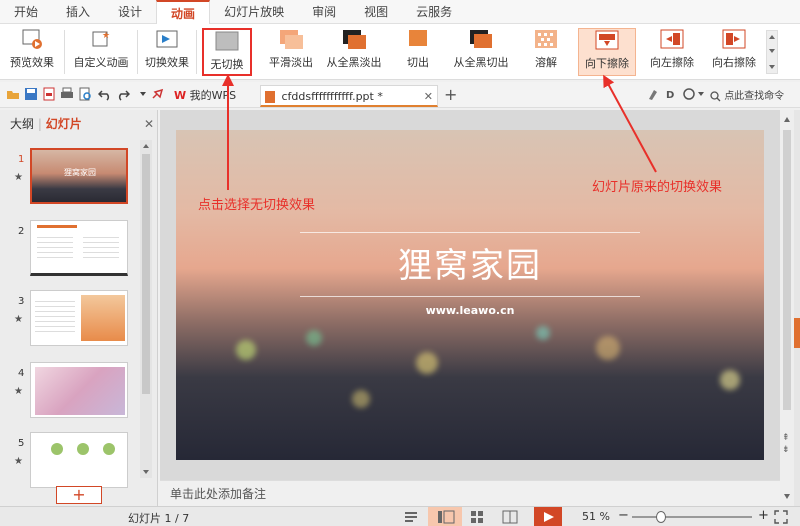  What do you see at coordinates (596, 516) in the screenshot?
I see `zoom-level: 51 %` at bounding box center [596, 516].